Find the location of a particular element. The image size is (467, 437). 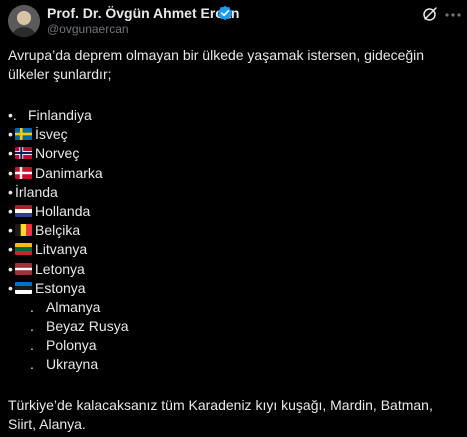

estonia-flag-icon is located at coordinates (23, 287).